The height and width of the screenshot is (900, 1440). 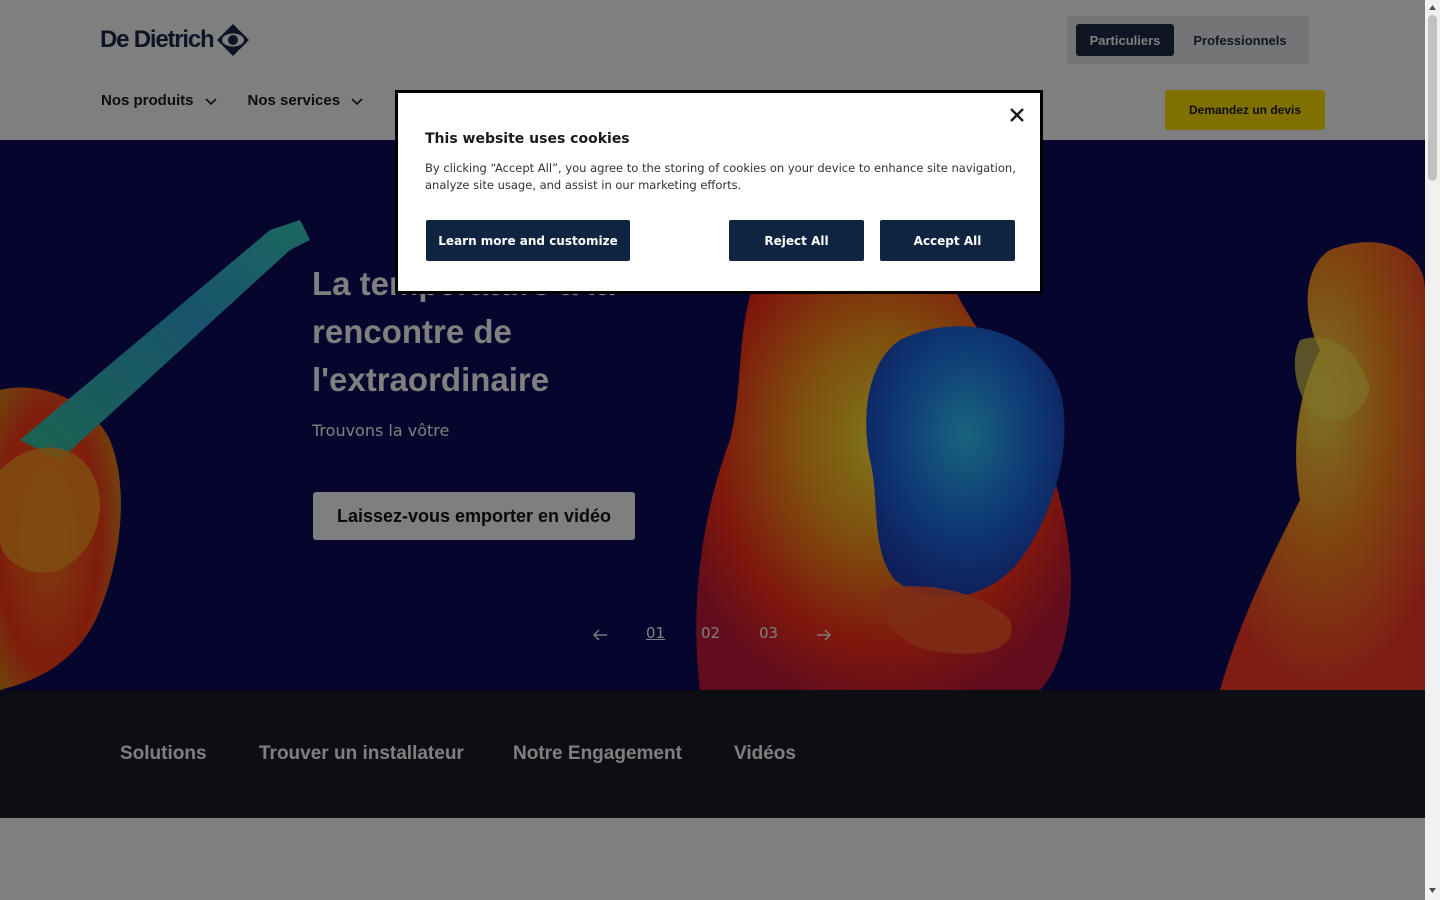 I want to click on dialog-title: This website uses cookies, so click(x=527, y=139).